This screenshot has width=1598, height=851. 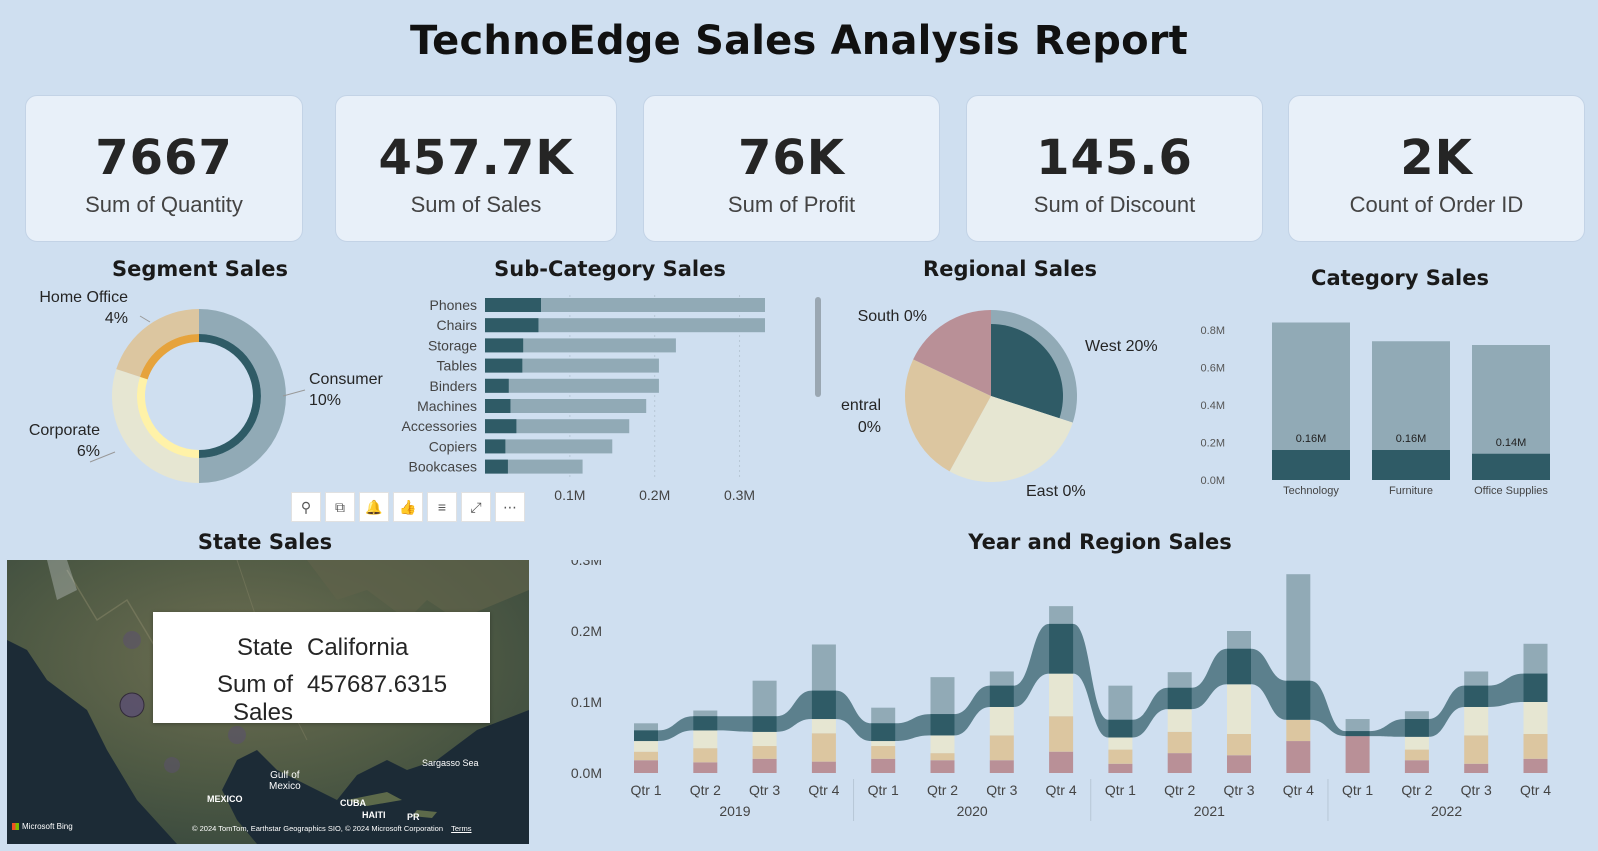 What do you see at coordinates (1114, 168) in the screenshot?
I see `kpi-card-discount: 145.6 Sum of Discount` at bounding box center [1114, 168].